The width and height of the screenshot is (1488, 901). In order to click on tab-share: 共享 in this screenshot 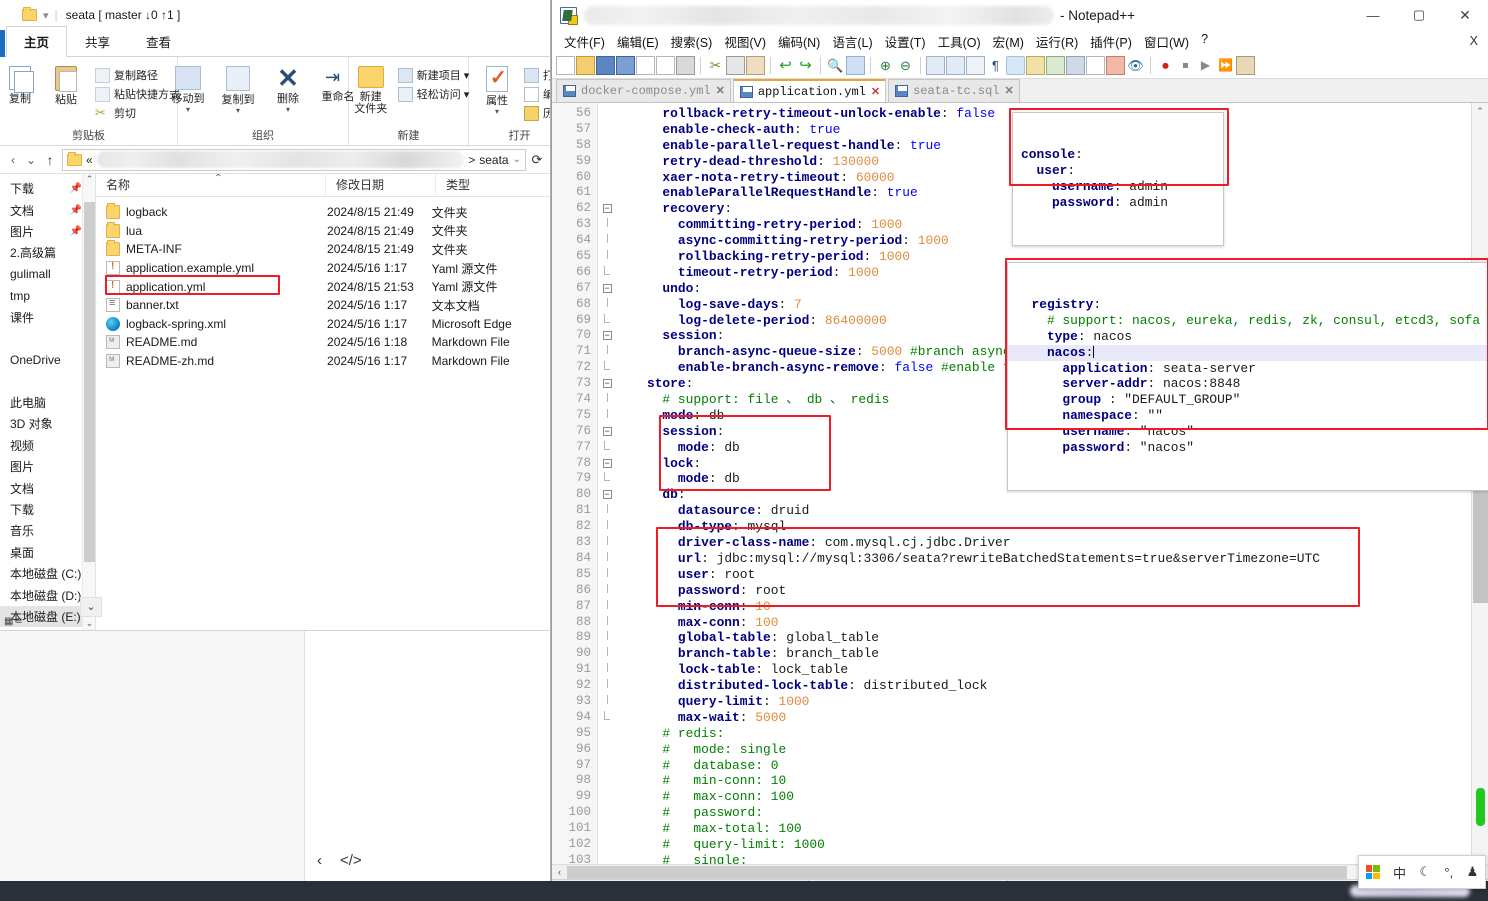, I will do `click(97, 41)`.